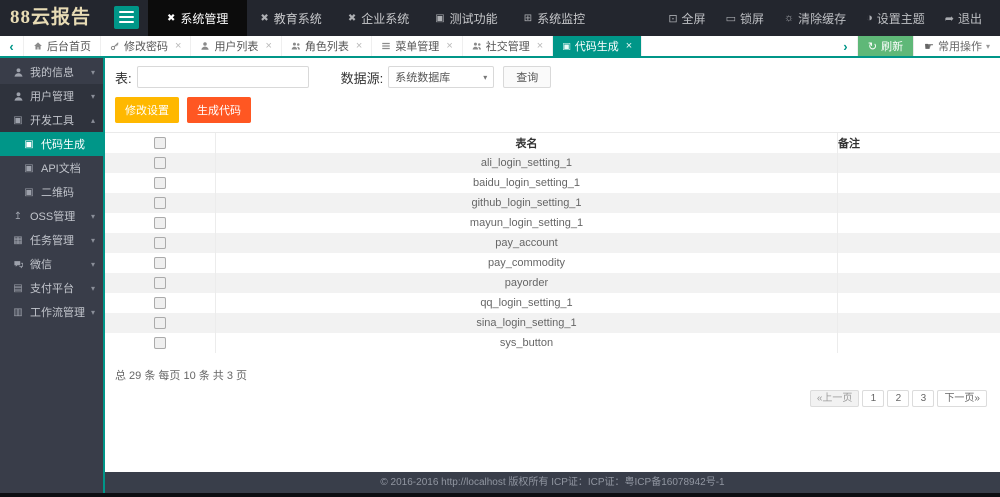 The width and height of the screenshot is (1000, 497). I want to click on refresh-button: ↻ 刷新, so click(885, 46).